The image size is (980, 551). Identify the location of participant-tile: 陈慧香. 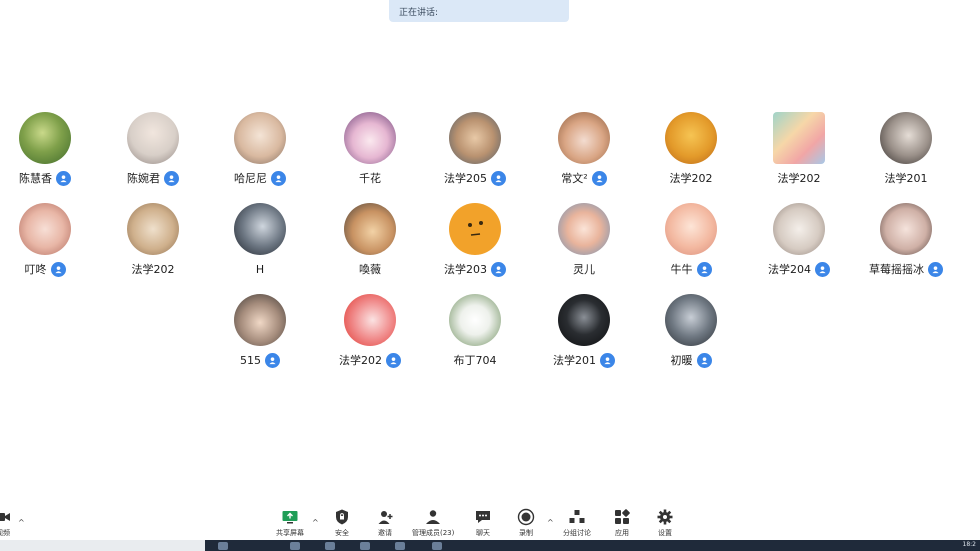
(49, 155).